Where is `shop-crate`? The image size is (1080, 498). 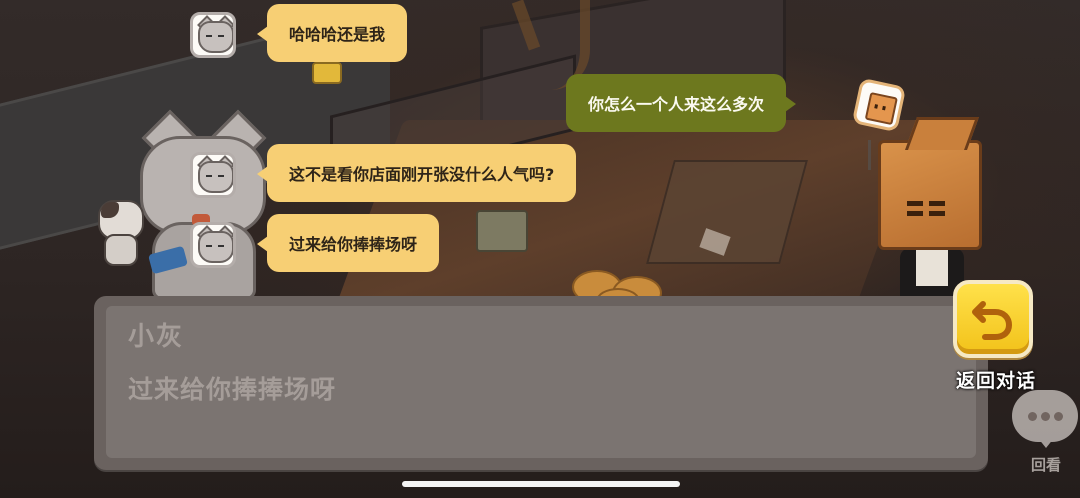 shop-crate is located at coordinates (727, 212).